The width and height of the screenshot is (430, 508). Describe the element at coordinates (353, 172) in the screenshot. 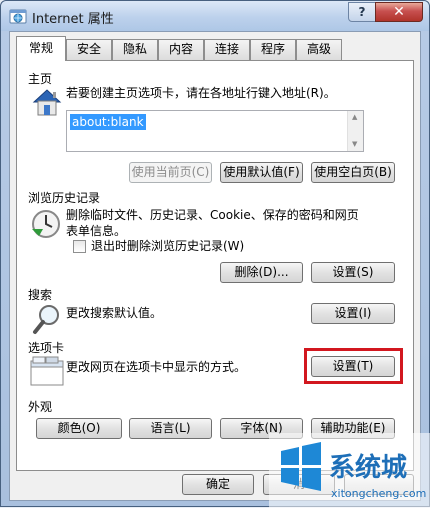

I see `use-blank-button: 使用空白页(B)` at that location.